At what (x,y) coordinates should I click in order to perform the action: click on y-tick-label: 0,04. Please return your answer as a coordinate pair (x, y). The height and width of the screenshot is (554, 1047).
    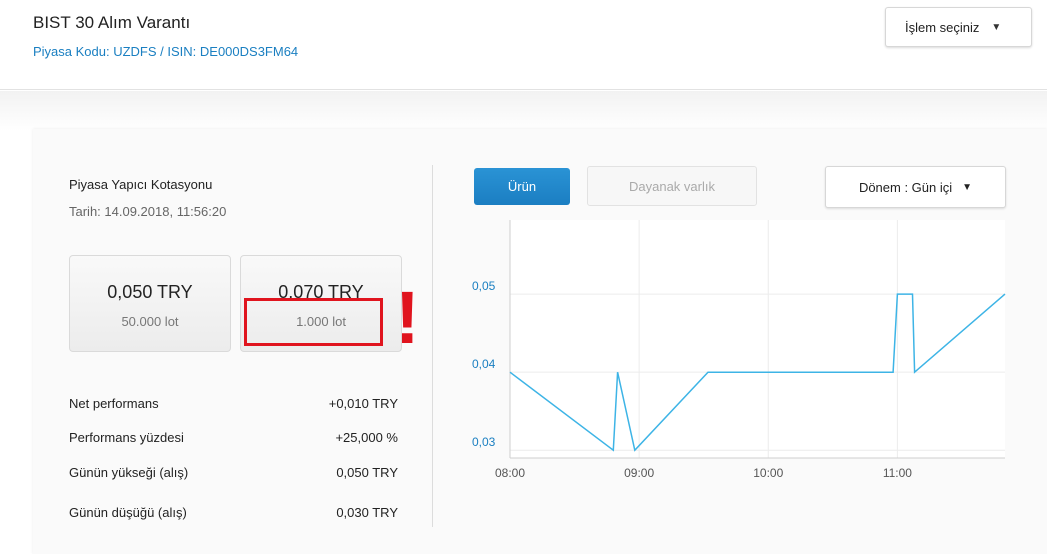
    Looking at the image, I should click on (484, 364).